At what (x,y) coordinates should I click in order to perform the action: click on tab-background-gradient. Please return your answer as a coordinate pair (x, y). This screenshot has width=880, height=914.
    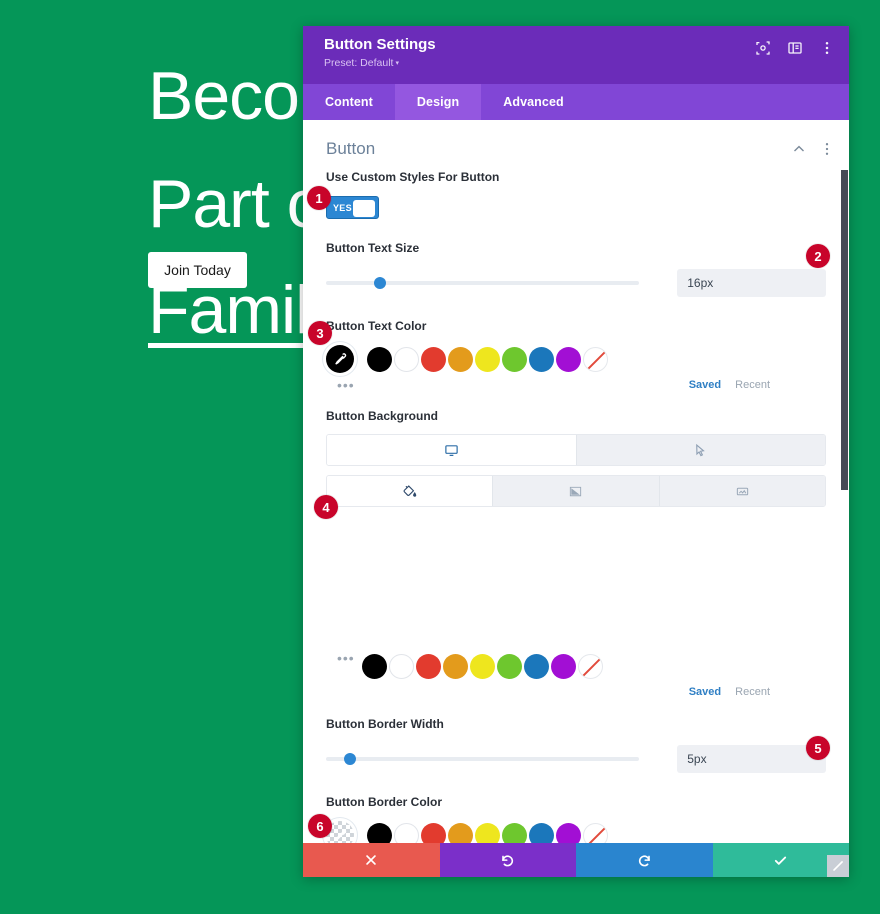
    Looking at the image, I should click on (575, 491).